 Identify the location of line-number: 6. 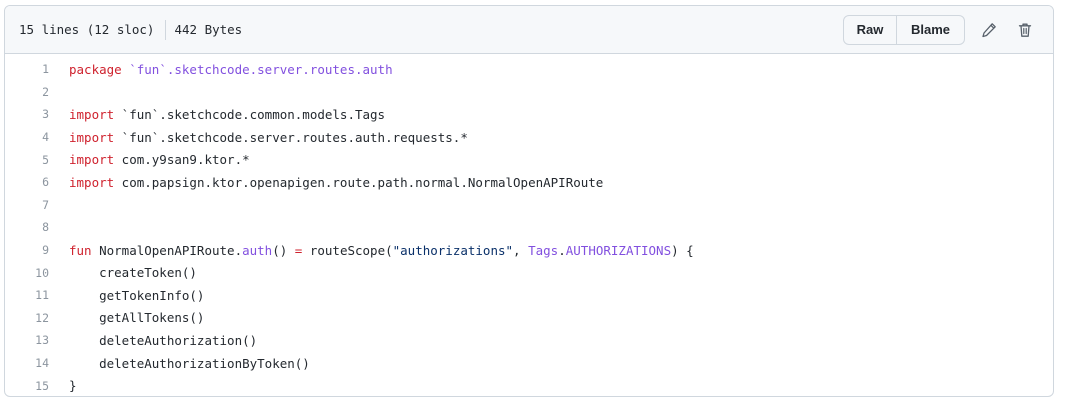
(27, 182).